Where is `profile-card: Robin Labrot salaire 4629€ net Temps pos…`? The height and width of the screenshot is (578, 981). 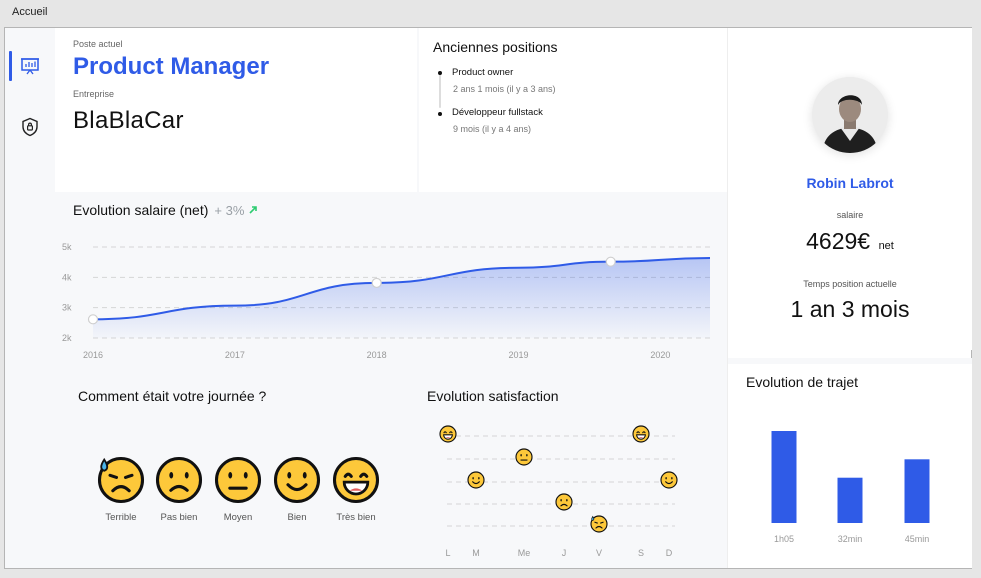
profile-card: Robin Labrot salaire 4629€ net Temps pos… is located at coordinates (850, 189).